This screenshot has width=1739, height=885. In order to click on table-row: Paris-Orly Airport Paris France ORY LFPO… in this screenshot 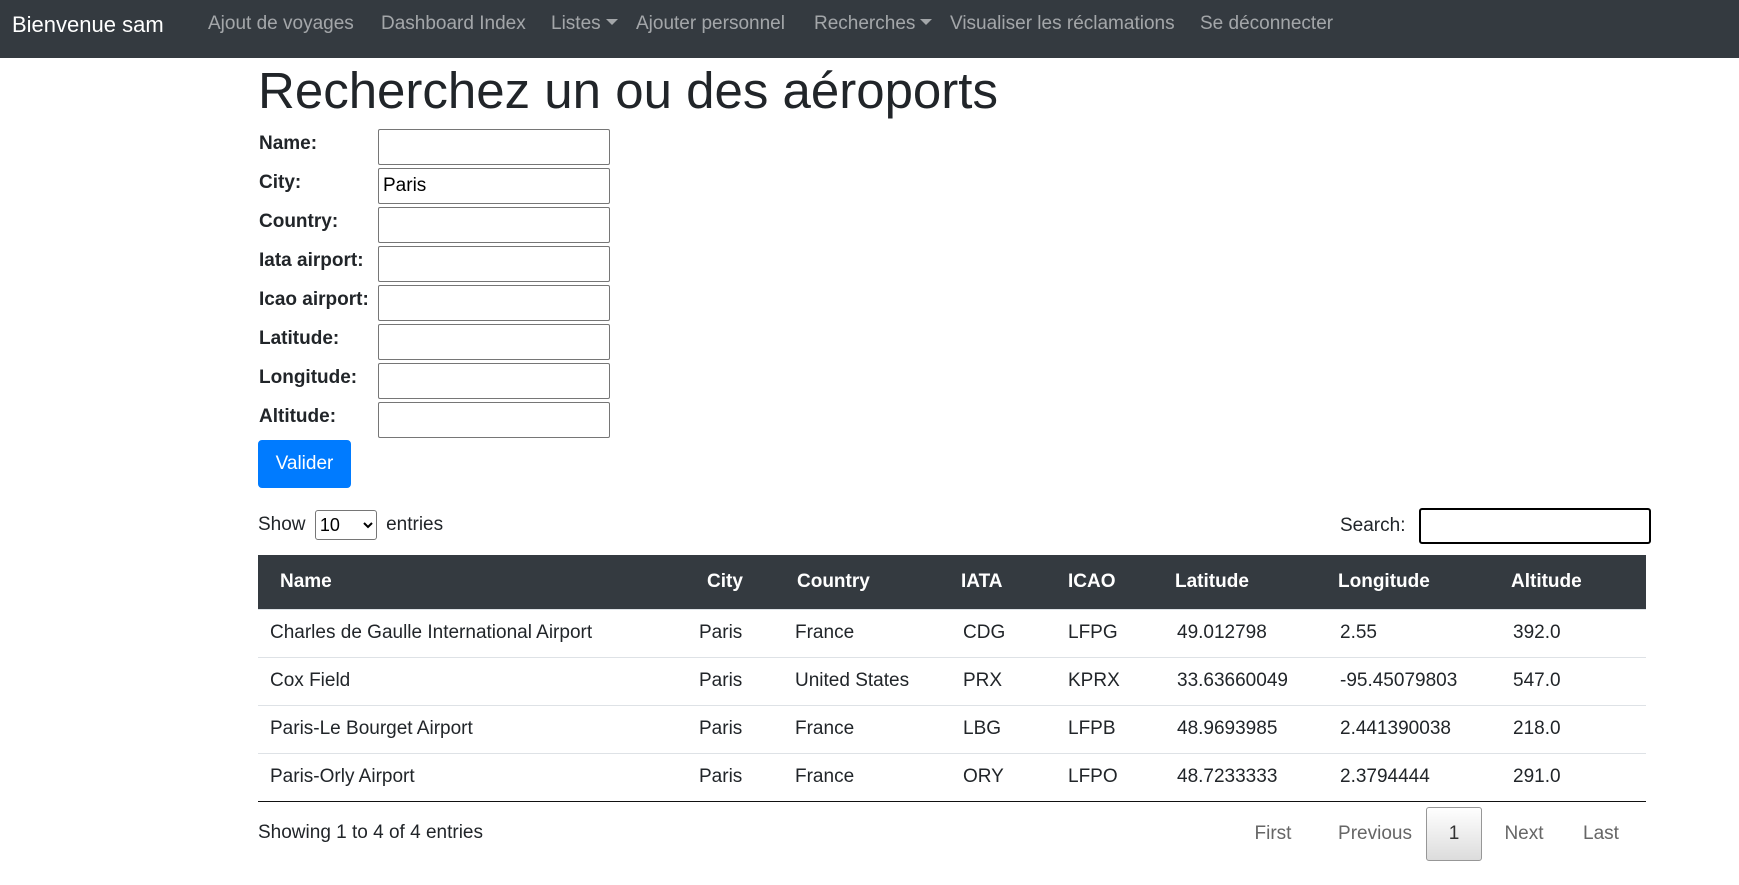, I will do `click(952, 777)`.